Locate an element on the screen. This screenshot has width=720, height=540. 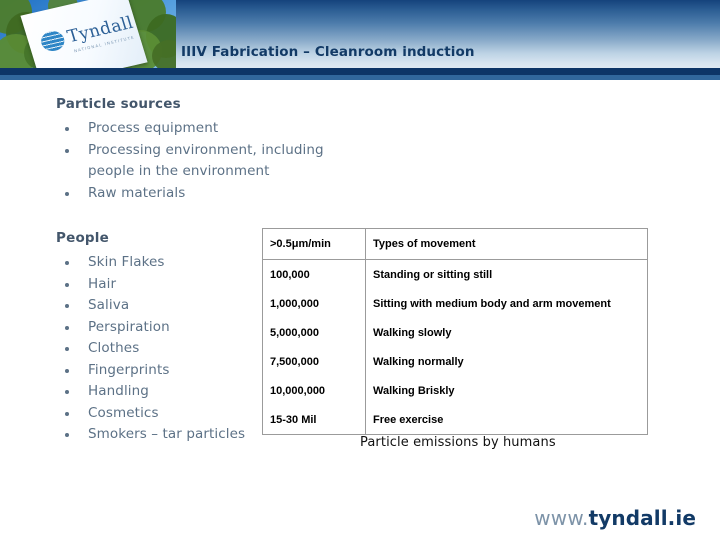
list-item-label: Raw materials is located at coordinates (137, 192).